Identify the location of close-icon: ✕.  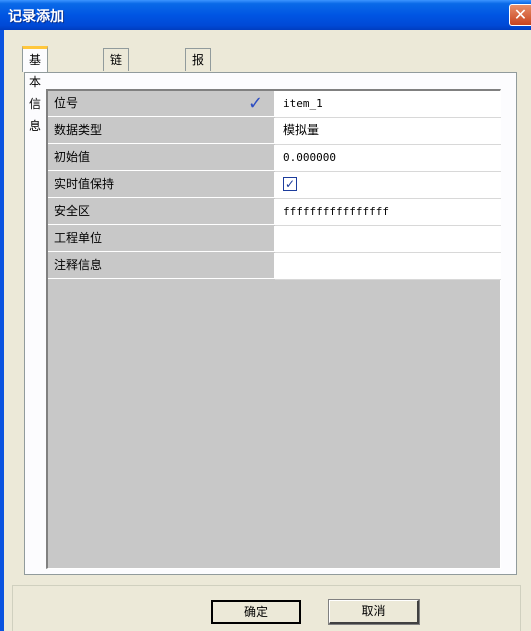
(520, 14).